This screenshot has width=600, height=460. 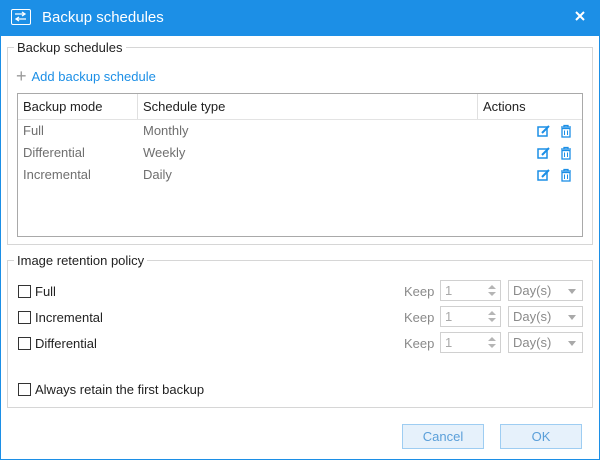 What do you see at coordinates (103, 17) in the screenshot?
I see `window-title: Backup schedules` at bounding box center [103, 17].